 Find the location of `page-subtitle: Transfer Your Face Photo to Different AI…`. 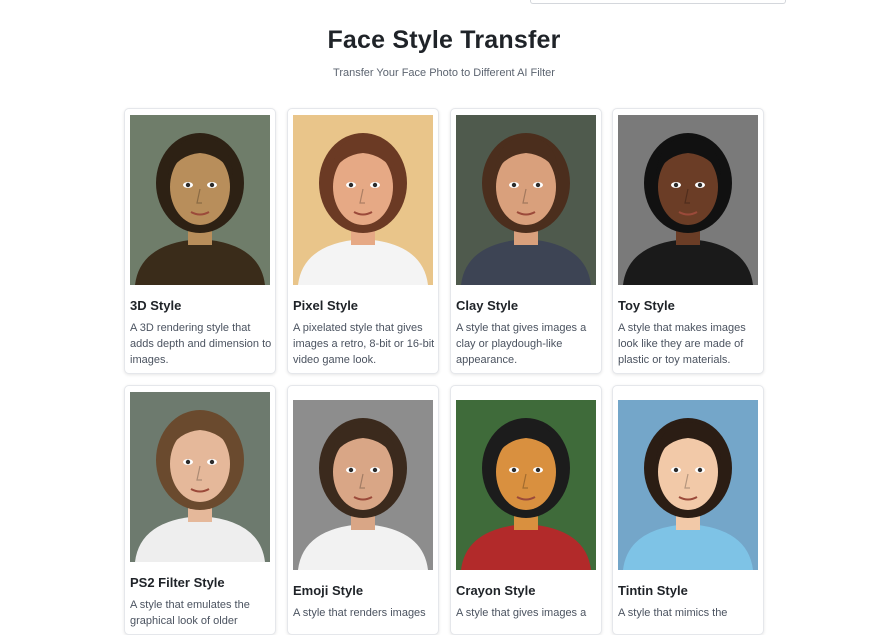

page-subtitle: Transfer Your Face Photo to Different AI… is located at coordinates (444, 73).